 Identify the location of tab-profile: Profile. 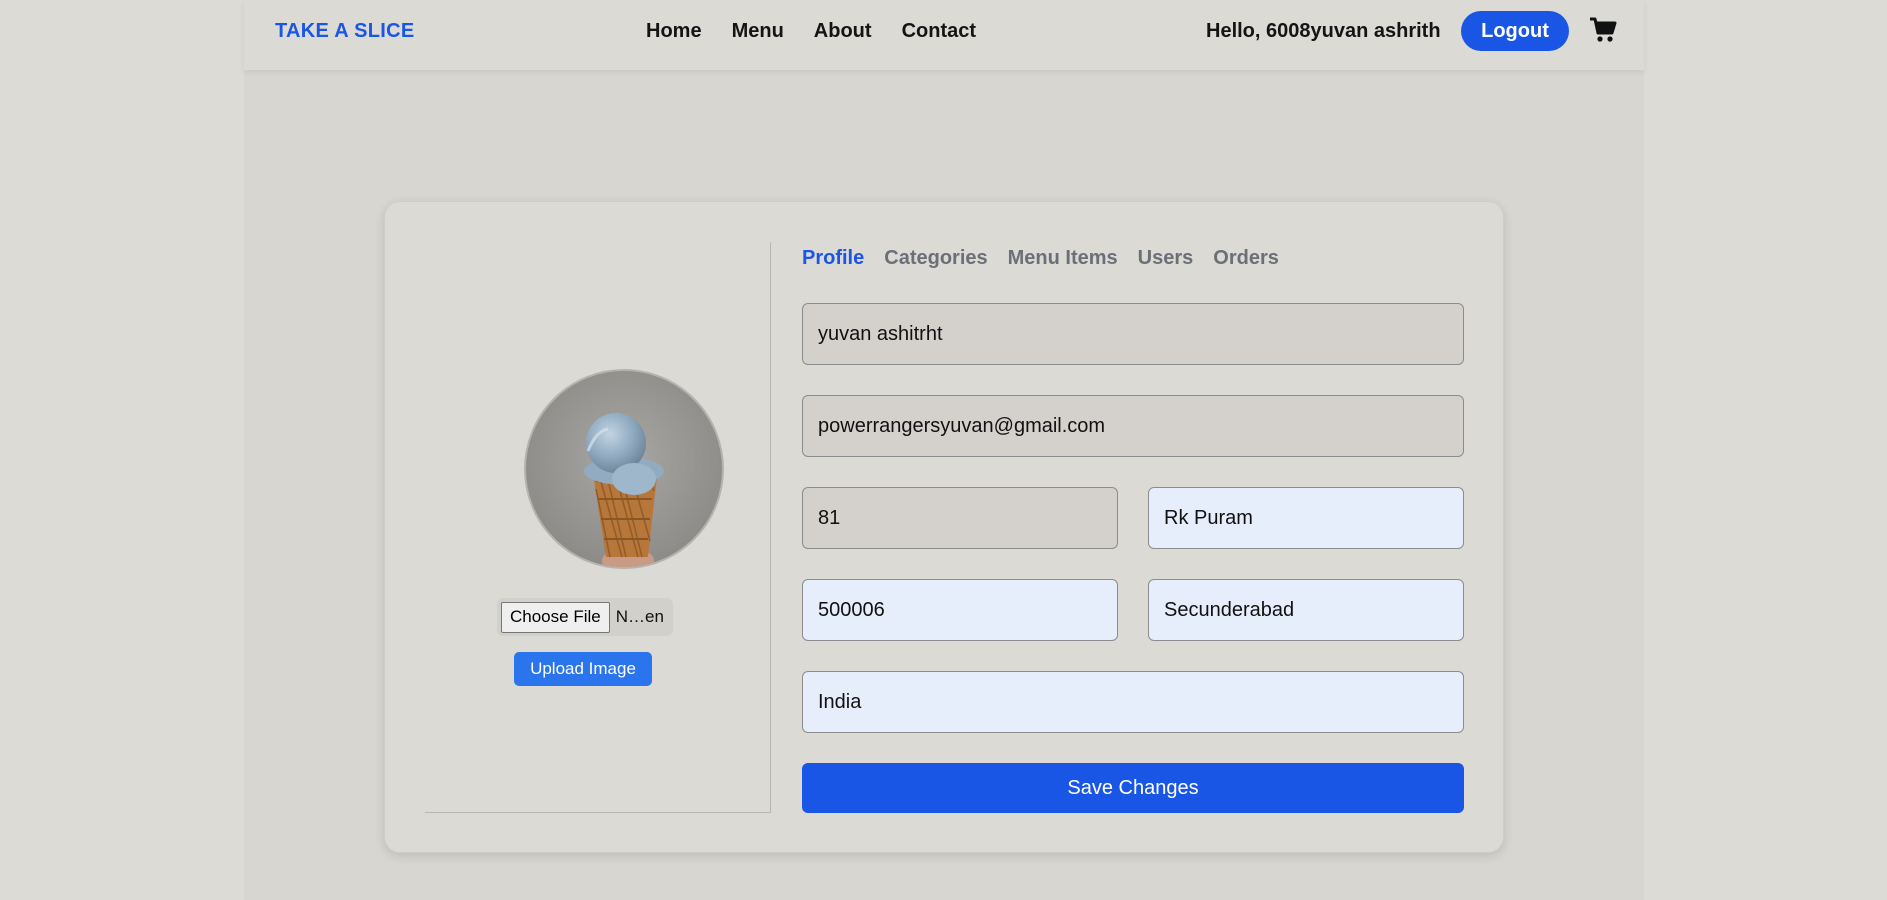
(833, 258).